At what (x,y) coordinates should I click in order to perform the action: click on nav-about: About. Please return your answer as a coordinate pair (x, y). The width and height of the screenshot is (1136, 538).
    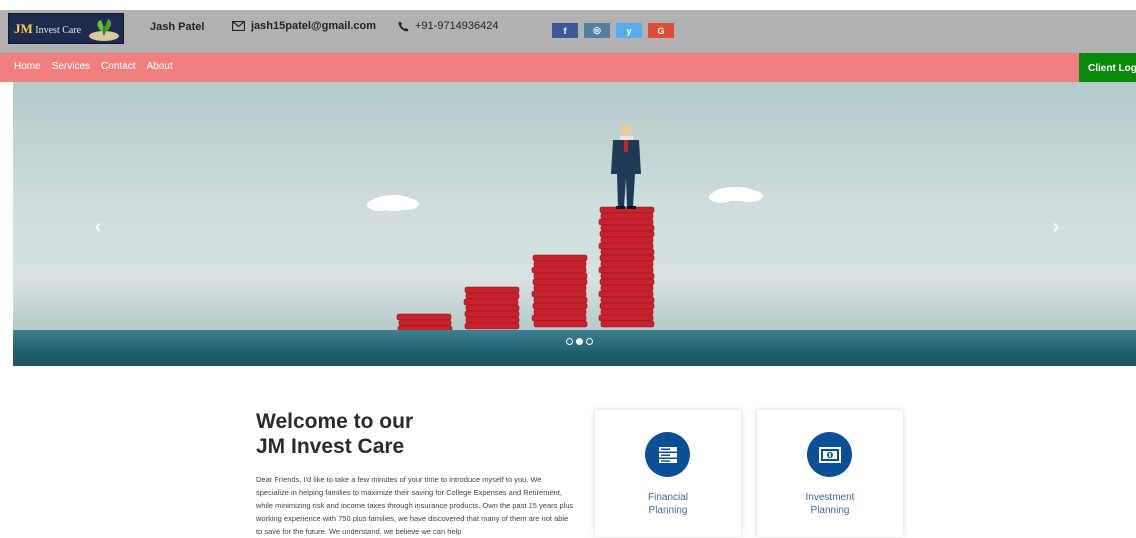
    Looking at the image, I should click on (160, 66).